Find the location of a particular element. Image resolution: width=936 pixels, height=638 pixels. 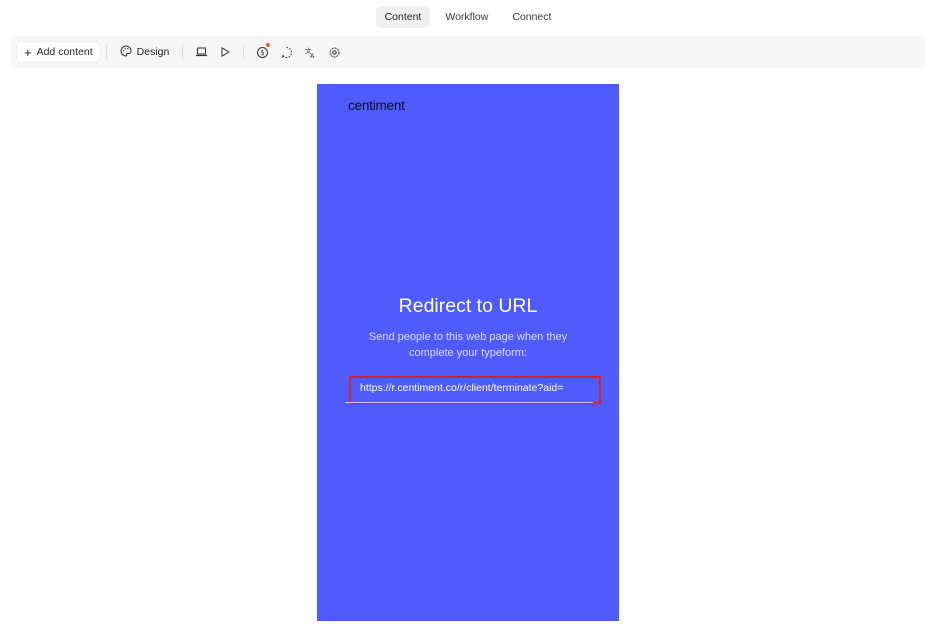

tab-workflow: Workflow is located at coordinates (466, 17).